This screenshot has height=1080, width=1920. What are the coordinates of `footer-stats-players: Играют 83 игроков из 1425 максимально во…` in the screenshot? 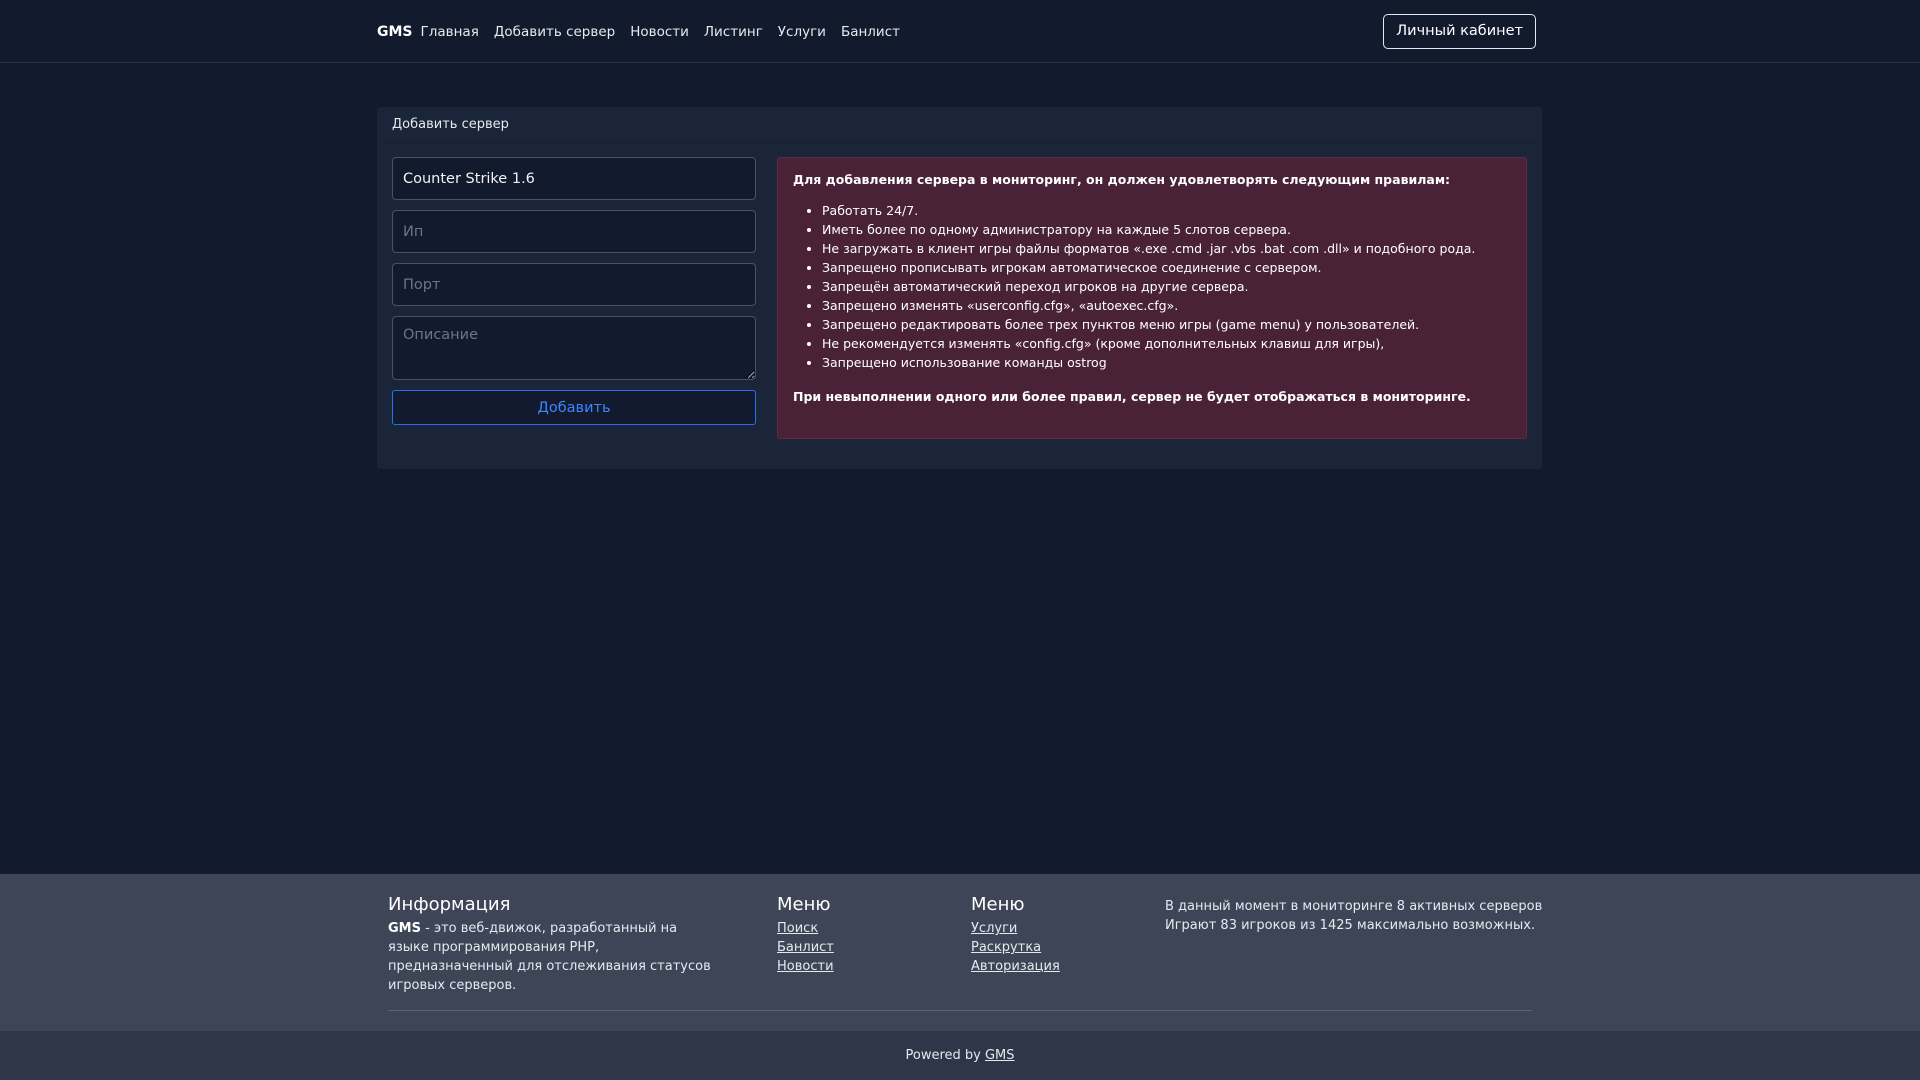 It's located at (1350, 925).